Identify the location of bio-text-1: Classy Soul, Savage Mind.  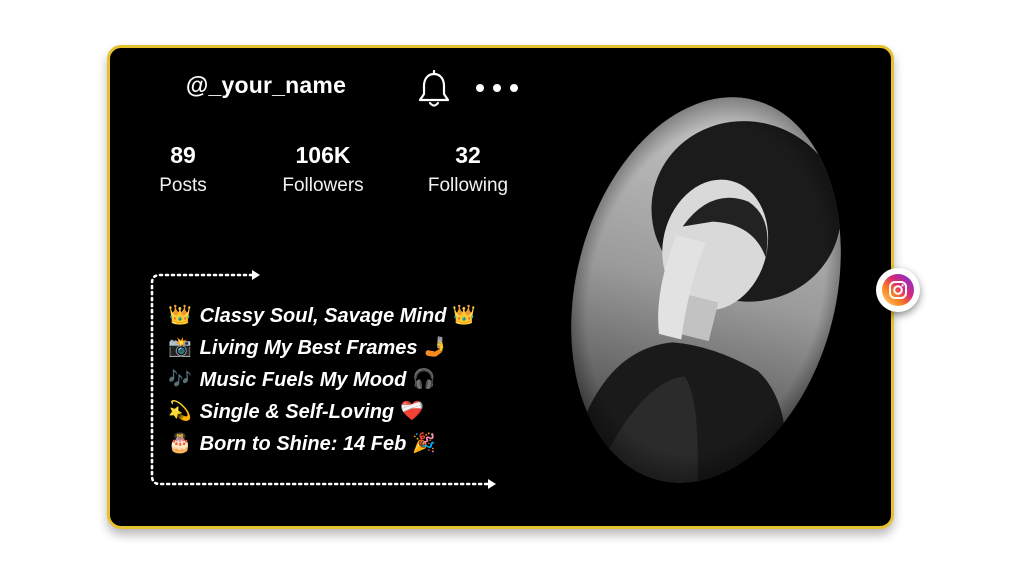
(323, 315).